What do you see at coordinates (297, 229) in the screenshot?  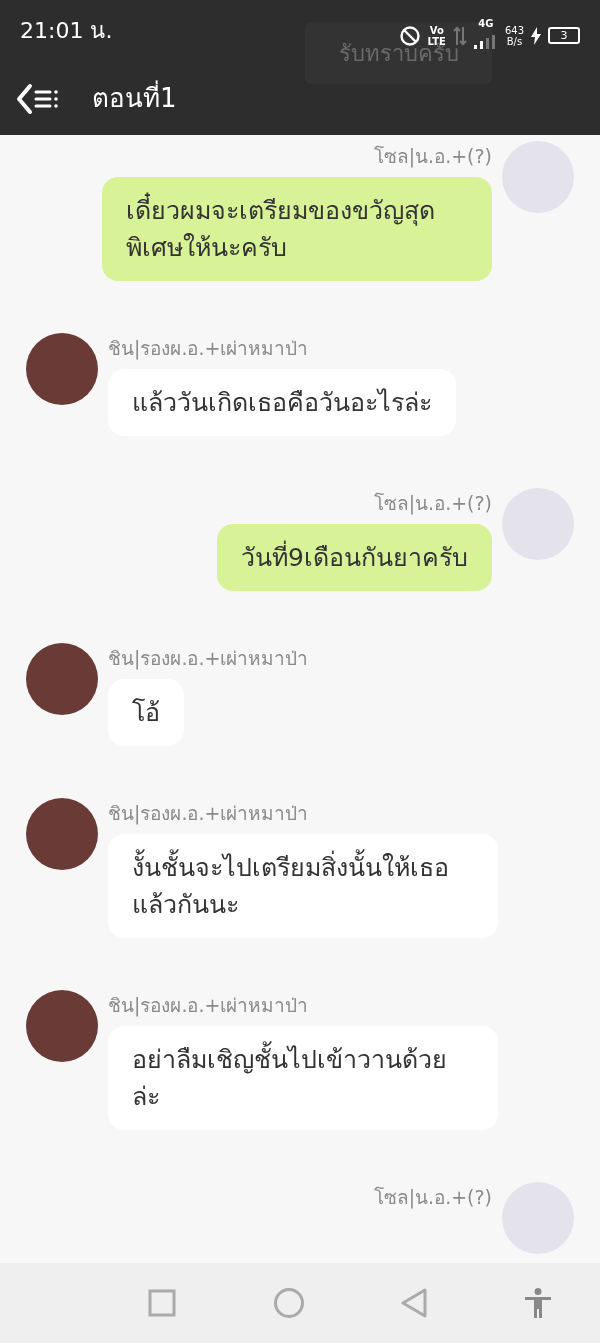 I see `message-bubble: เดี๋ยวผมจะเตรียมของขวัญสุดพิเศษให้นะครับ` at bounding box center [297, 229].